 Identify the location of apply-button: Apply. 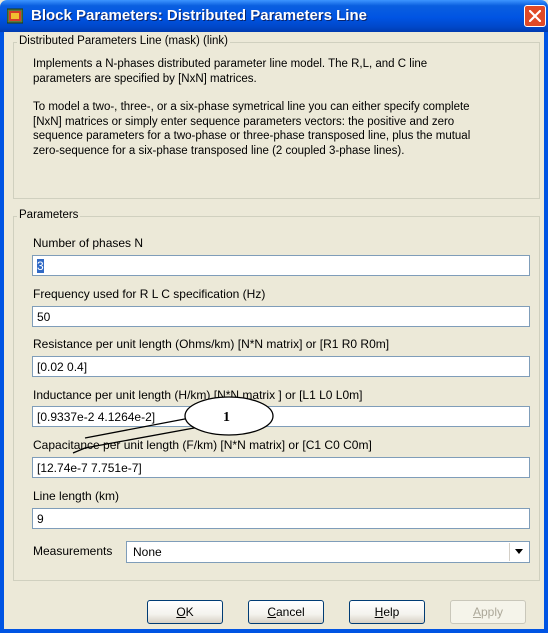
(488, 612).